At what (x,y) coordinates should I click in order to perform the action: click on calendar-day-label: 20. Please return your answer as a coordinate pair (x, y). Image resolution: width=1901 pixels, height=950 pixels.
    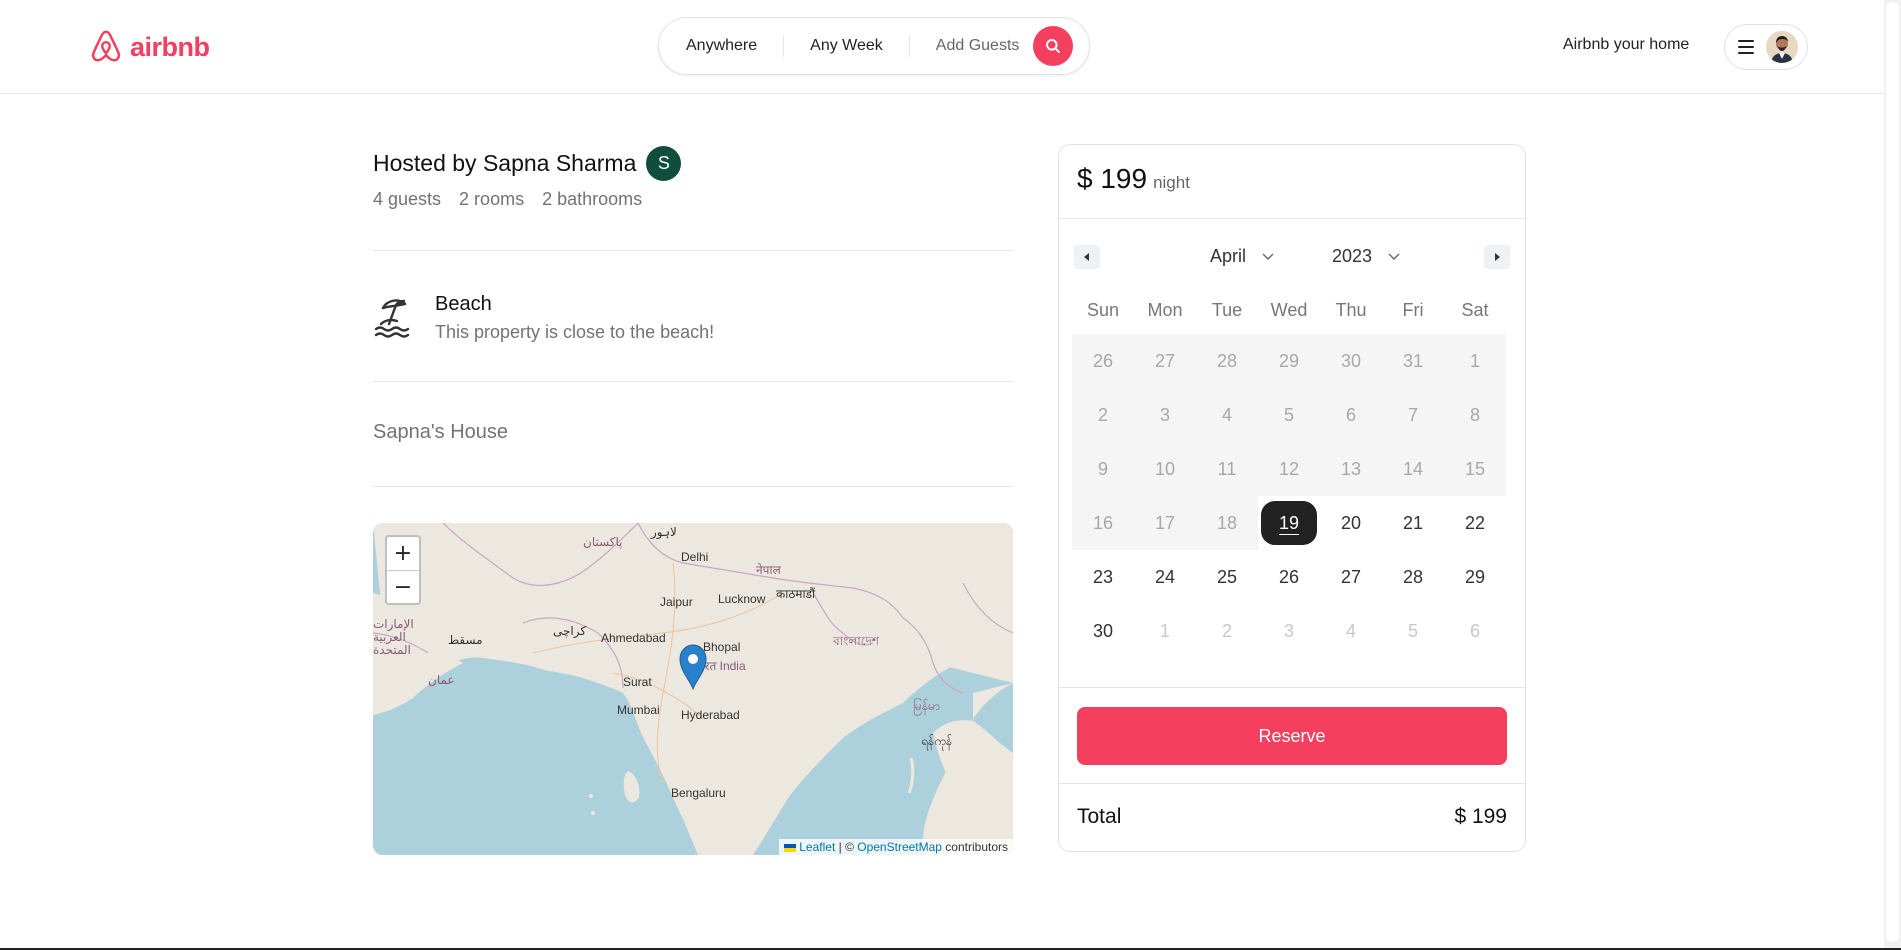
    Looking at the image, I should click on (1351, 522).